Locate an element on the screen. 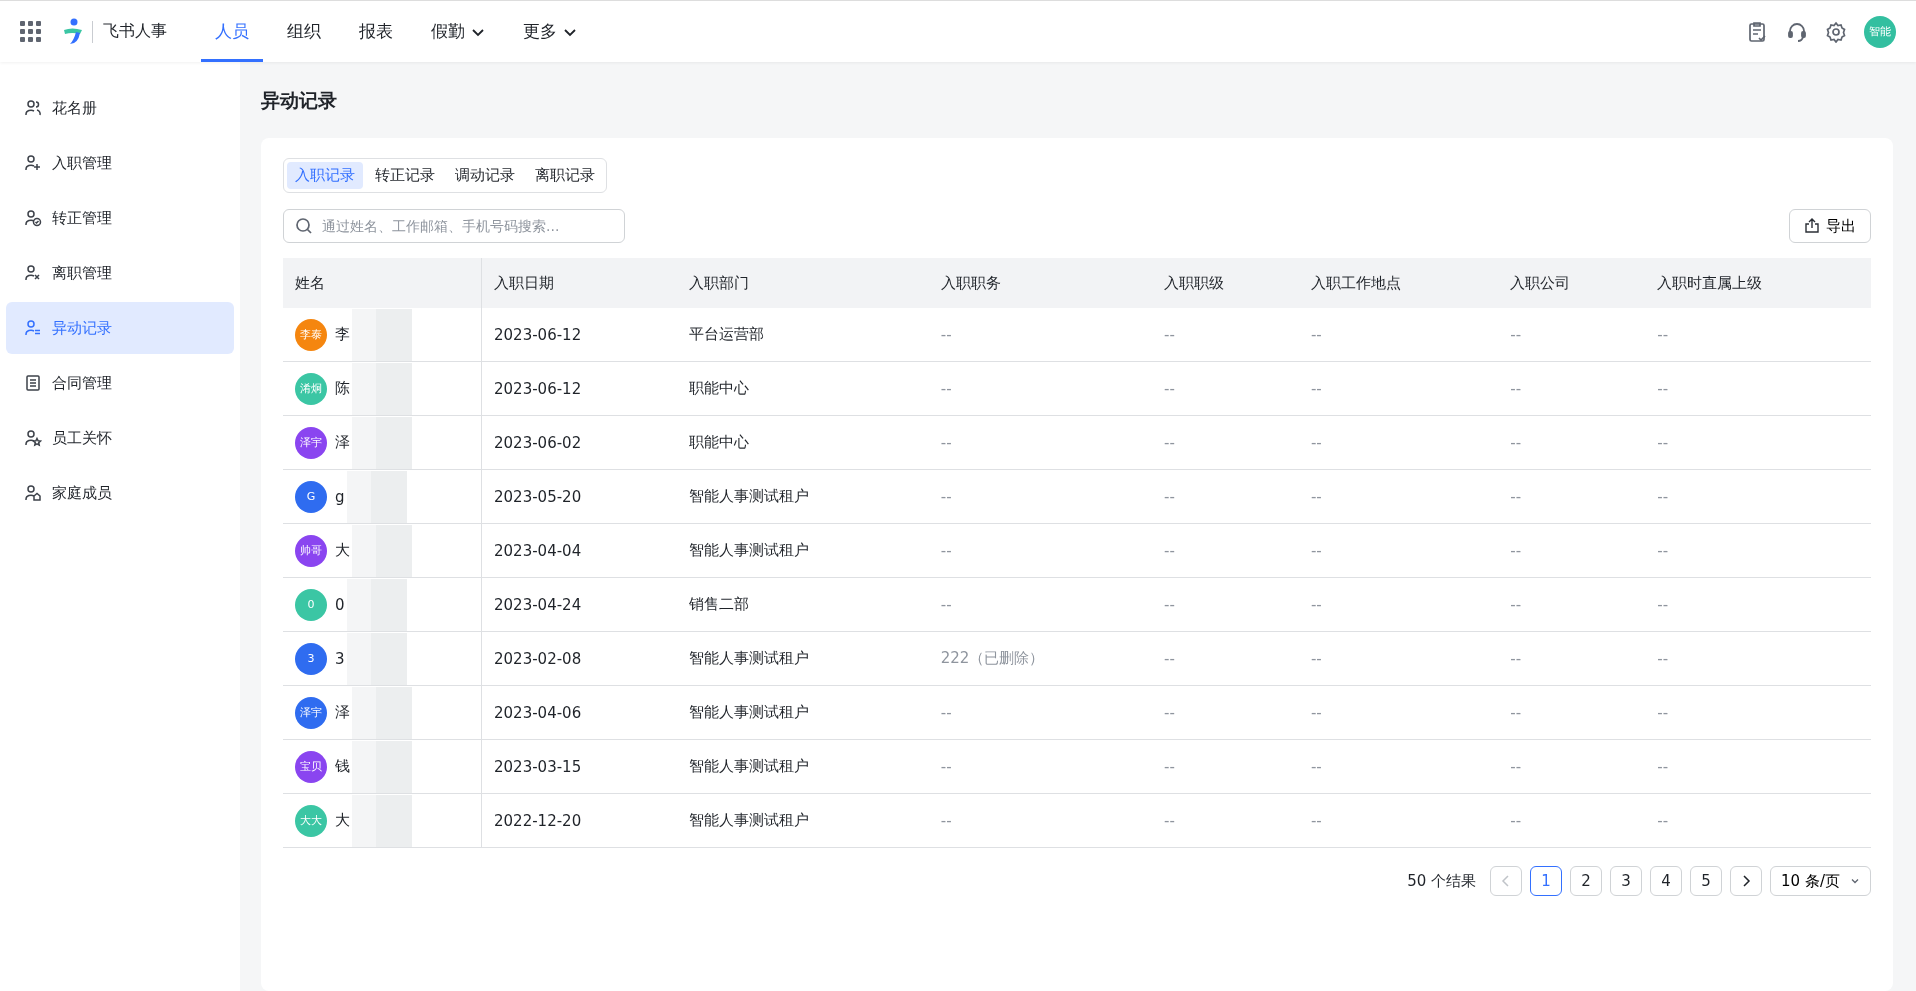 This screenshot has height=991, width=1916. sidebar-item: 花名册 is located at coordinates (120, 108).